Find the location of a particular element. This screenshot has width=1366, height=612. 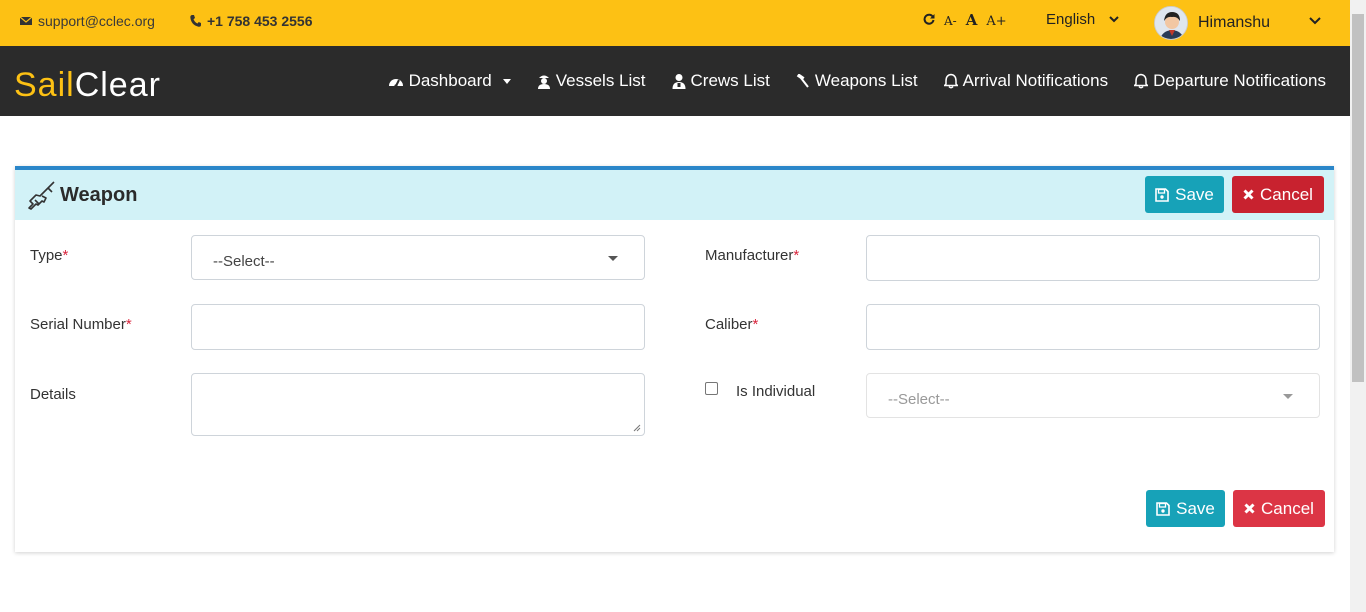

logo-sail-text: Sail is located at coordinates (44, 85).